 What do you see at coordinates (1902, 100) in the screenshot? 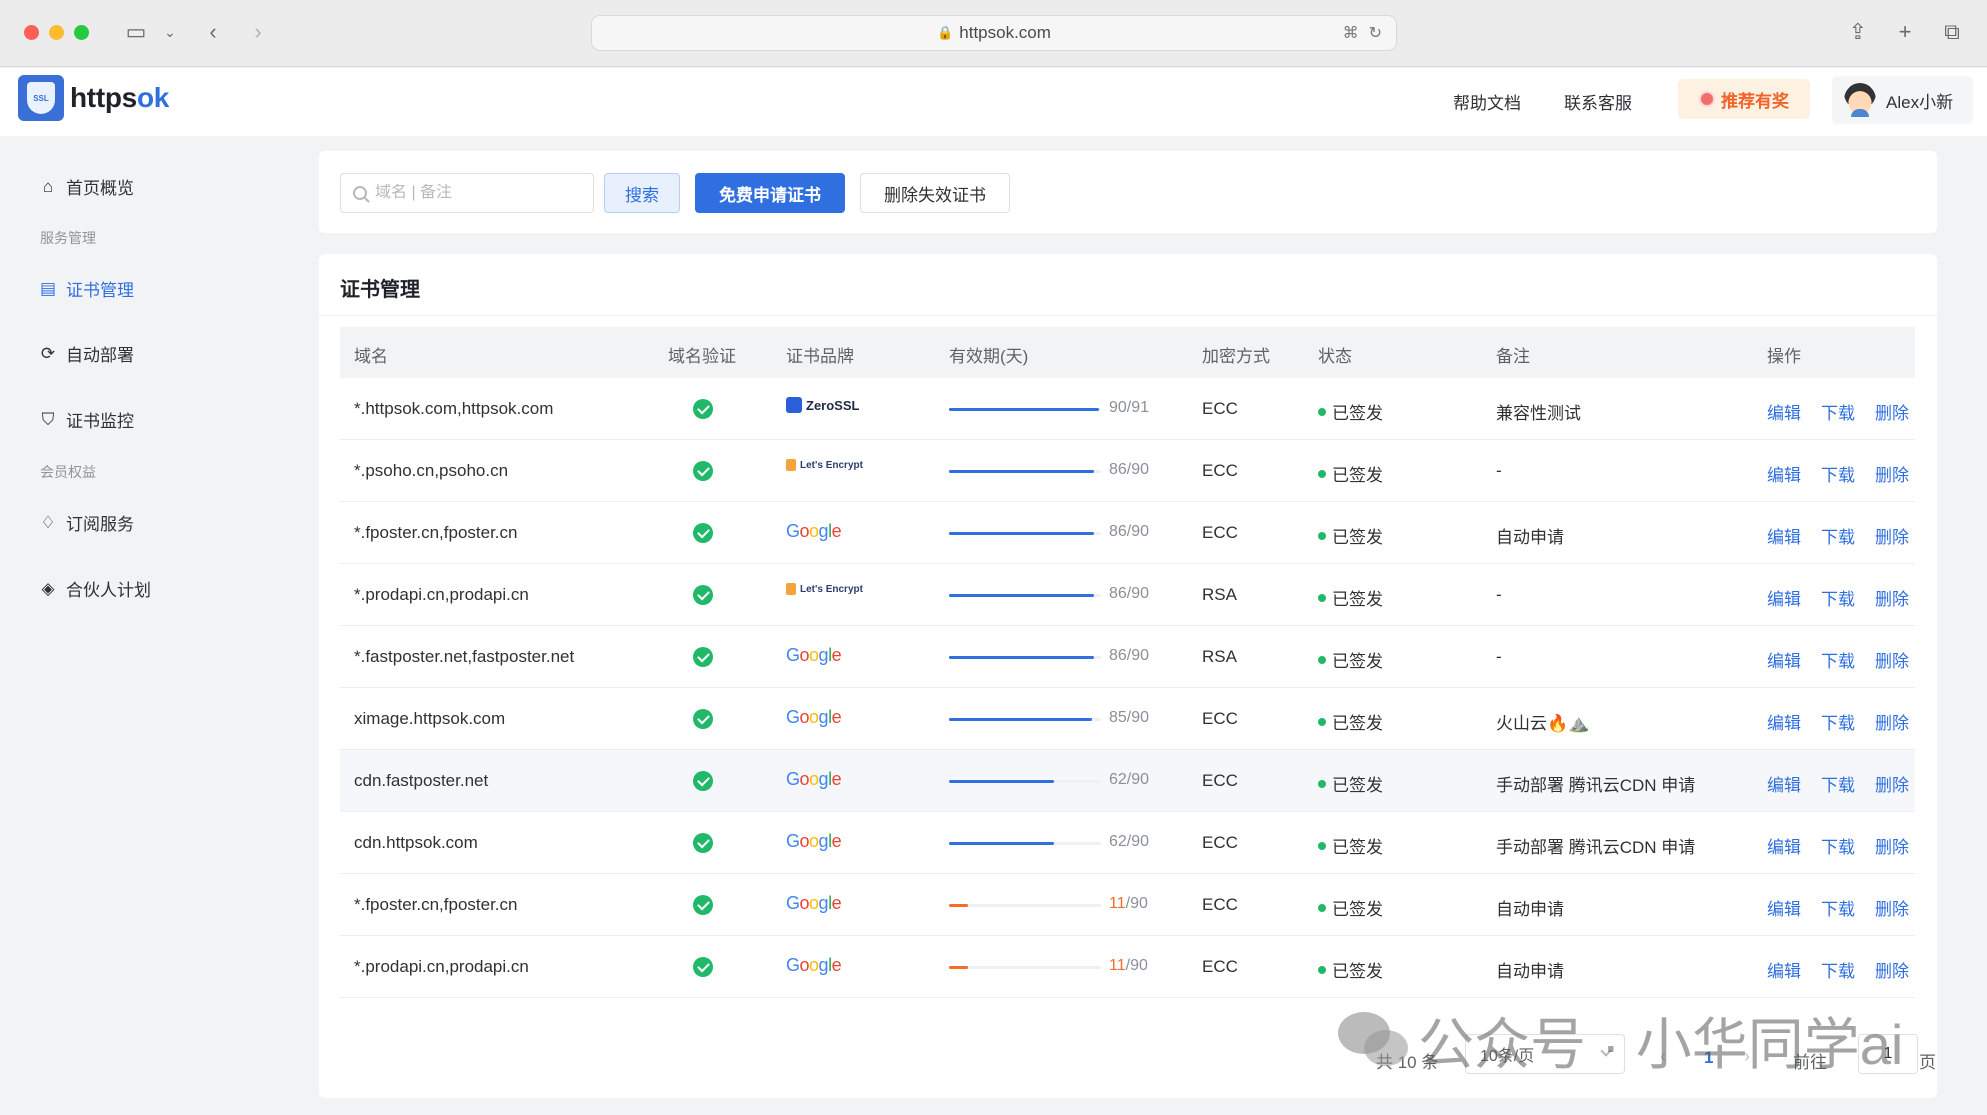
I see `user-menu: Alex小新` at bounding box center [1902, 100].